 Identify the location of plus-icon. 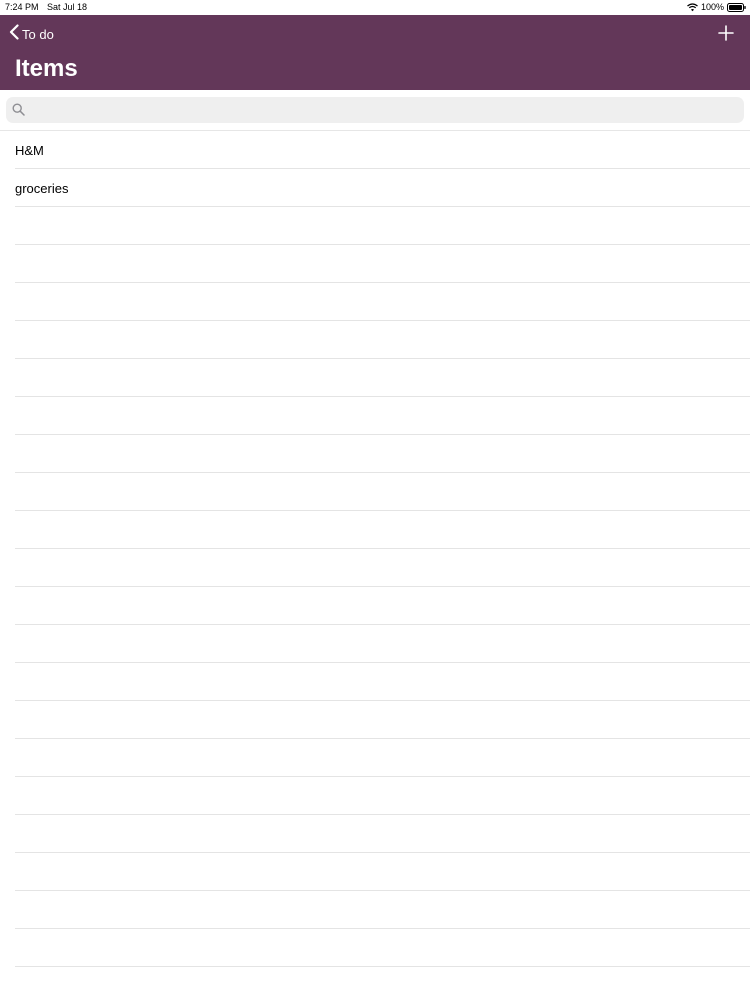
(726, 33).